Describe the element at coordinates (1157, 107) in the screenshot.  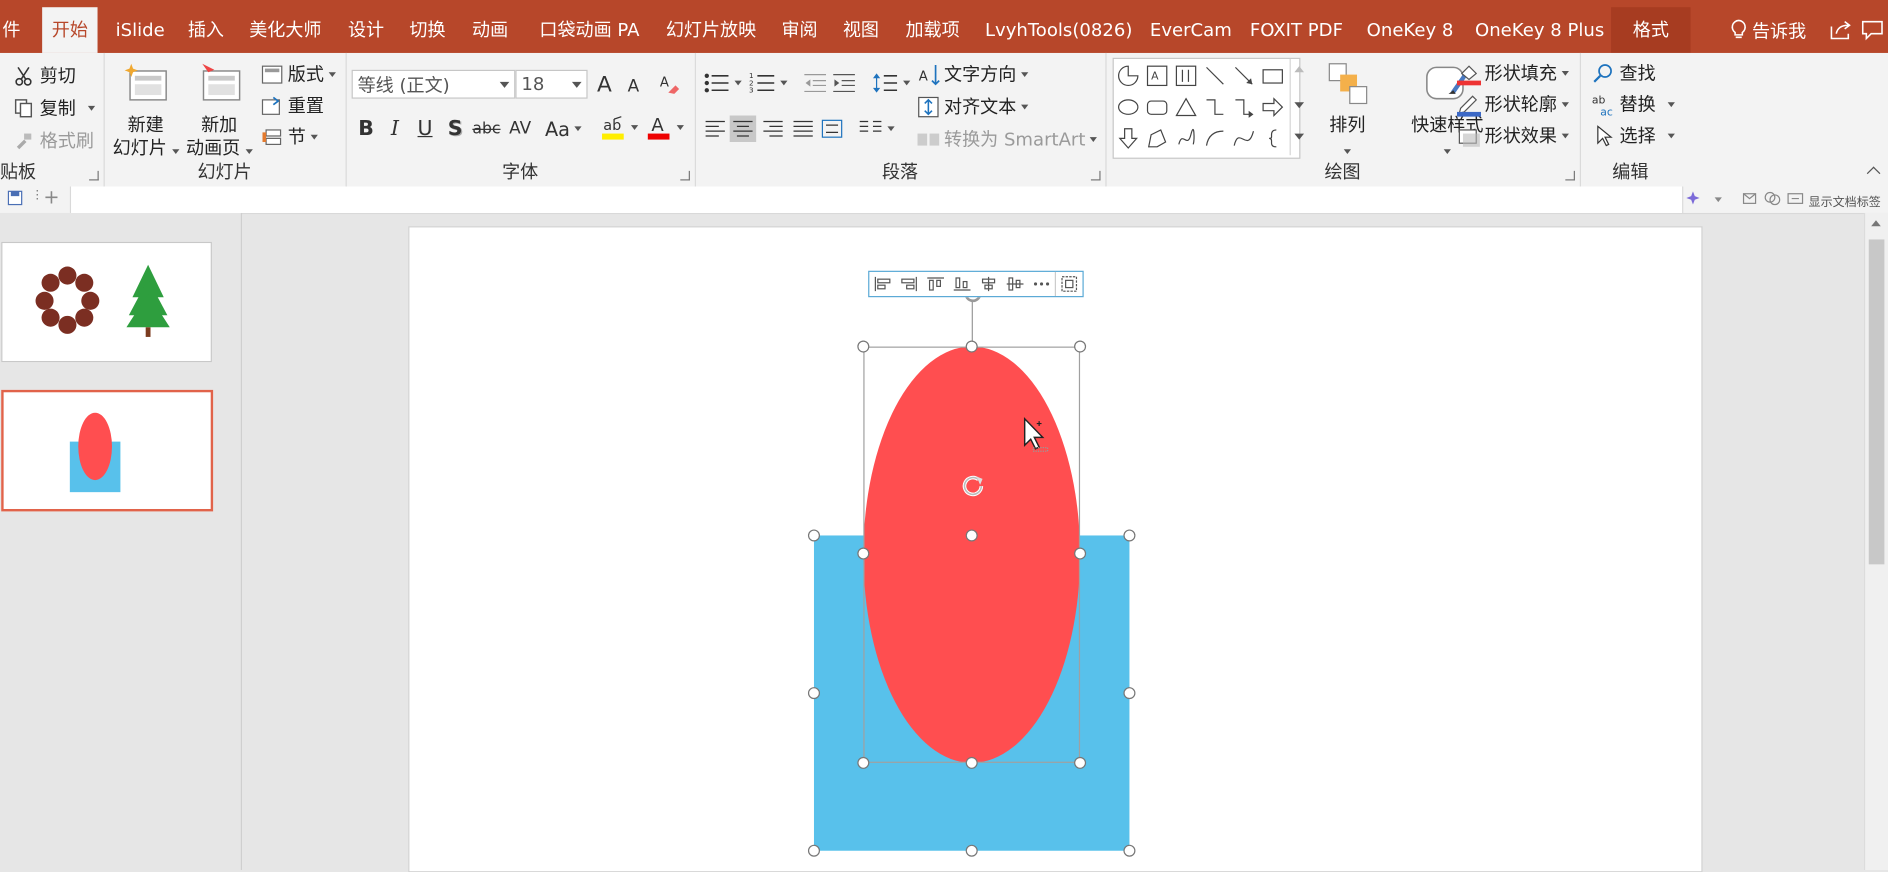
I see `rounded-rect-icon` at that location.